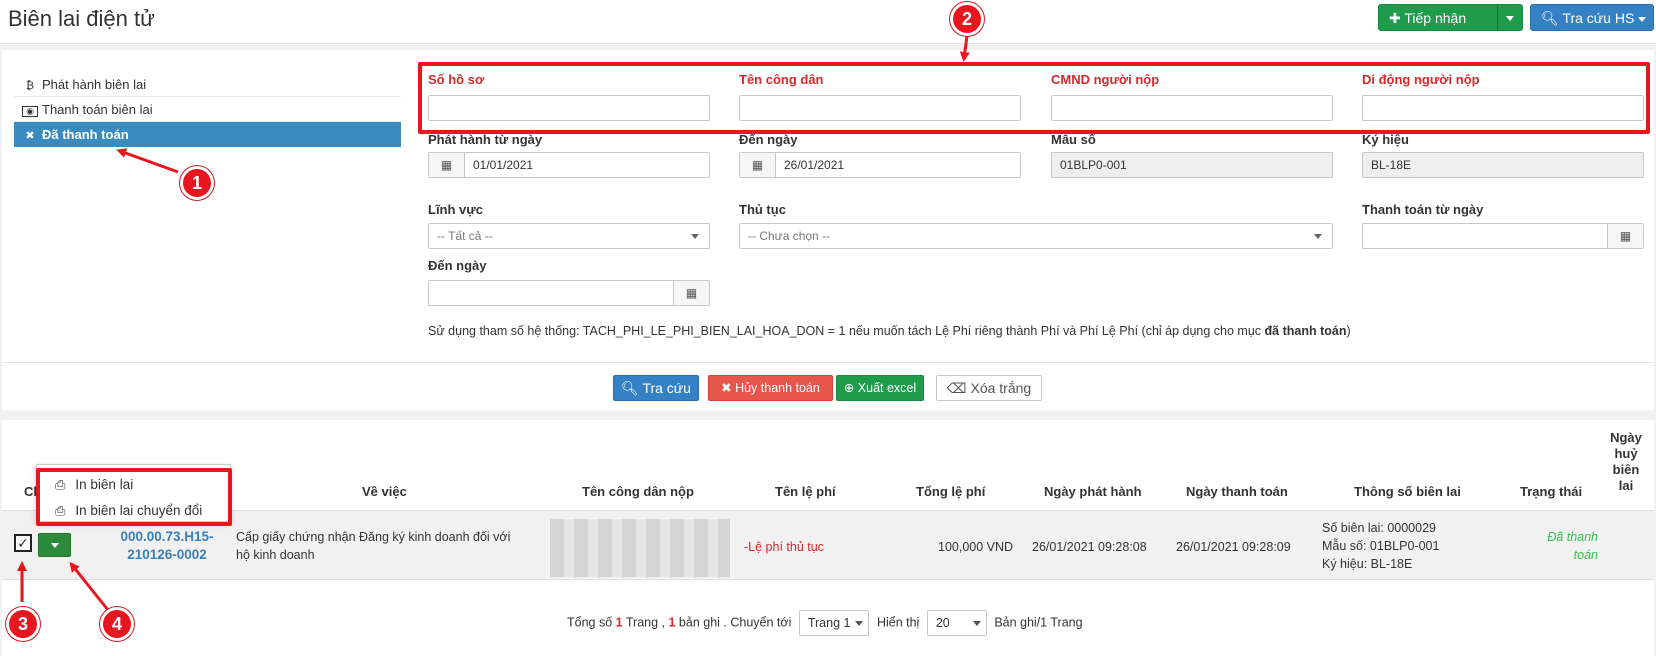 This screenshot has height=656, width=1656. Describe the element at coordinates (951, 491) in the screenshot. I see `col-header-tong-le-phi: Tổng lệ phí` at that location.